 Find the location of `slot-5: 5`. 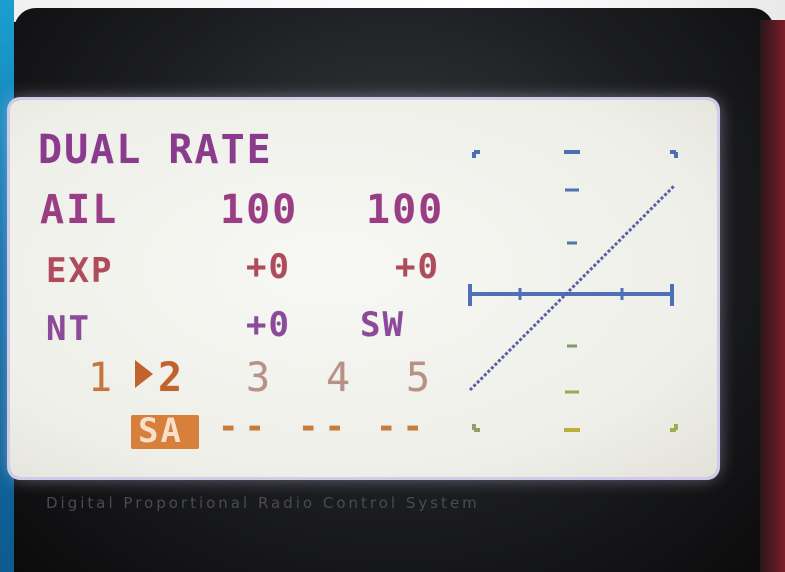

slot-5: 5 is located at coordinates (419, 378).